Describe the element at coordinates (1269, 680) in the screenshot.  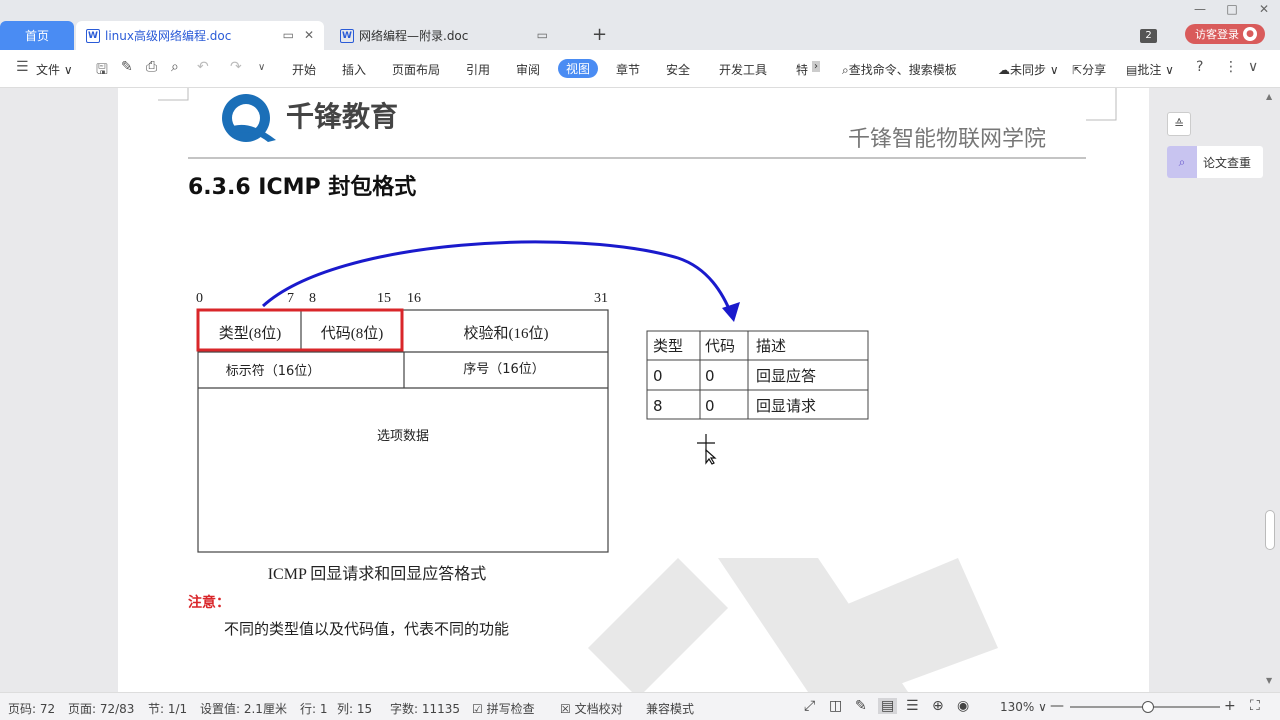
I see `scroll-down-icon: ▼` at that location.